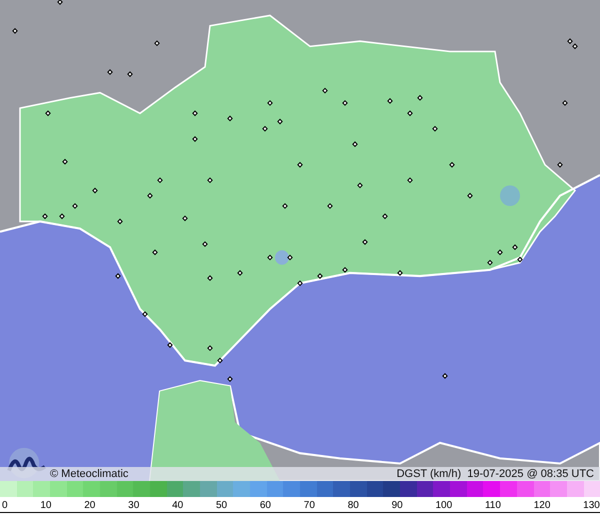 The height and width of the screenshot is (517, 600). What do you see at coordinates (222, 506) in the screenshot?
I see `scale-tick-label: 50` at bounding box center [222, 506].